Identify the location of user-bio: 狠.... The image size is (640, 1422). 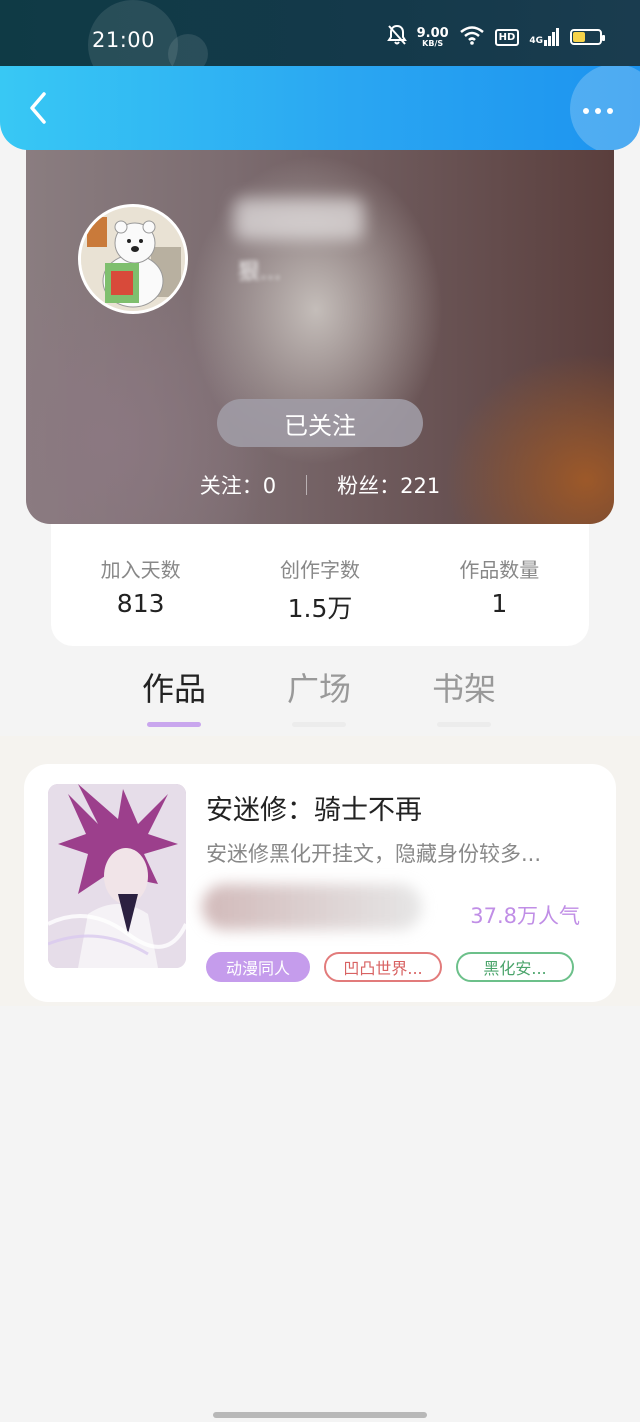
(259, 272).